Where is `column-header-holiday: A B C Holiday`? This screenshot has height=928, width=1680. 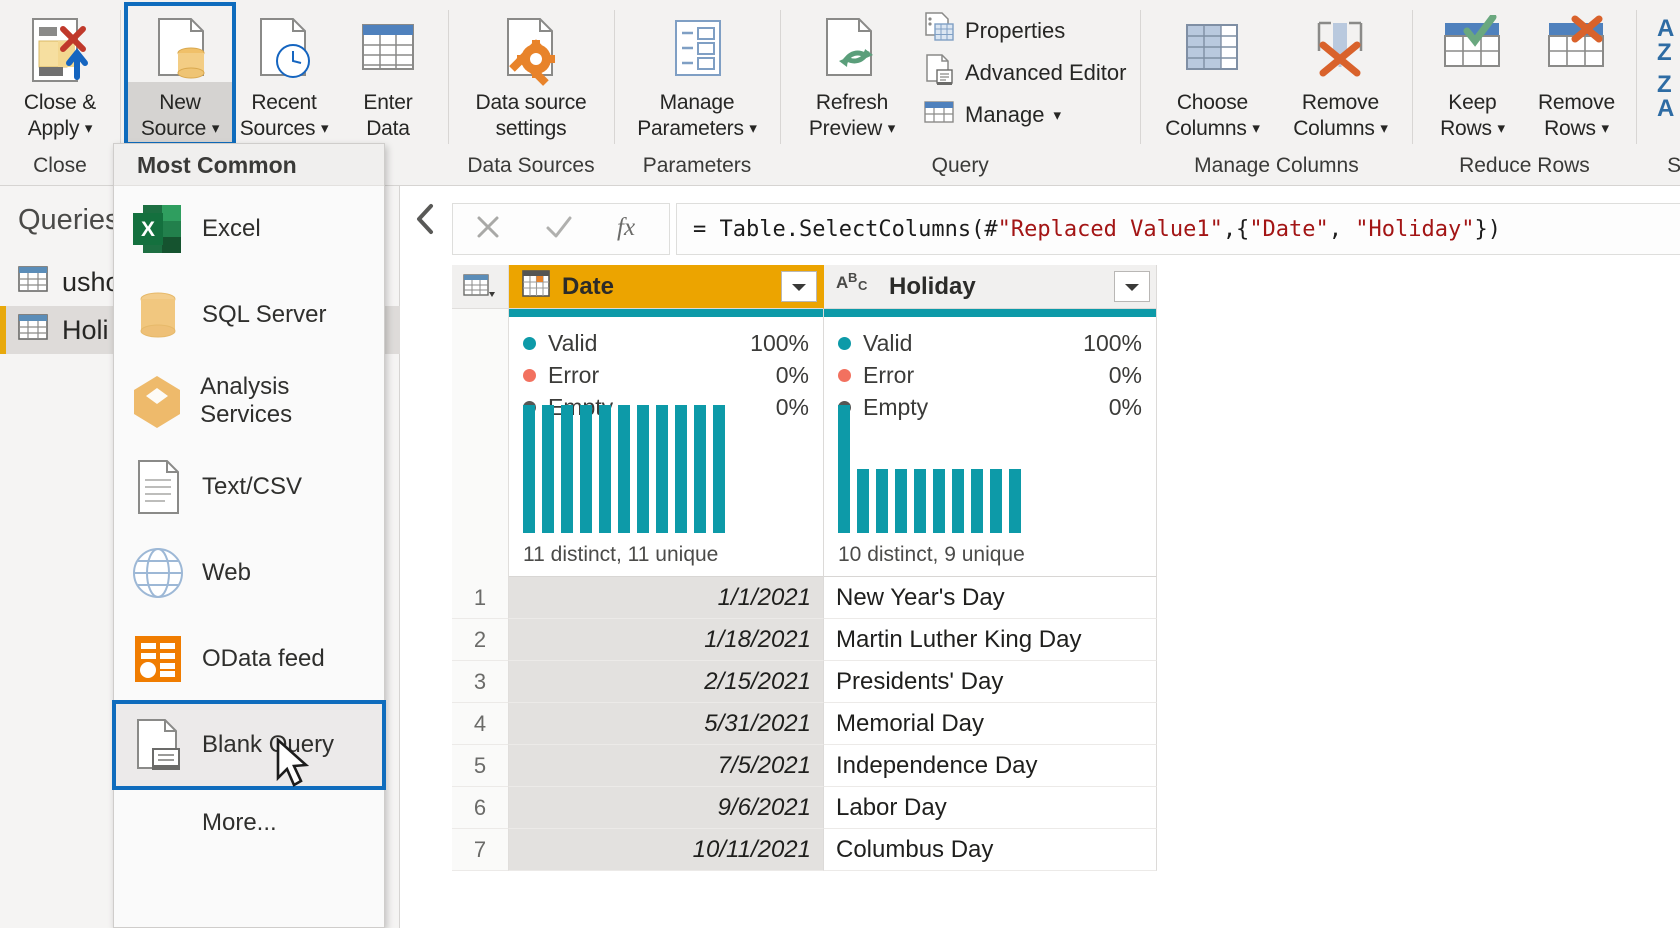
column-header-holiday: A B C Holiday is located at coordinates (990, 287).